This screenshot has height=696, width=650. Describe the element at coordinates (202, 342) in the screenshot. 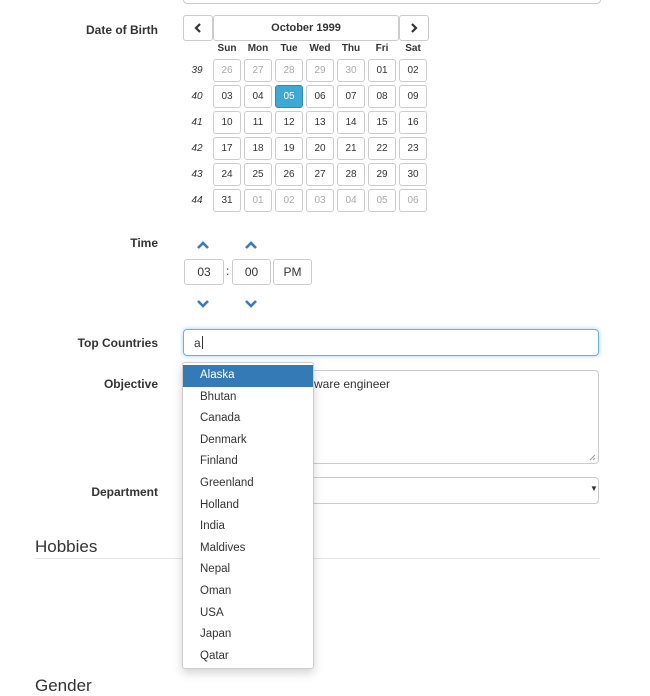

I see `text-cursor` at that location.